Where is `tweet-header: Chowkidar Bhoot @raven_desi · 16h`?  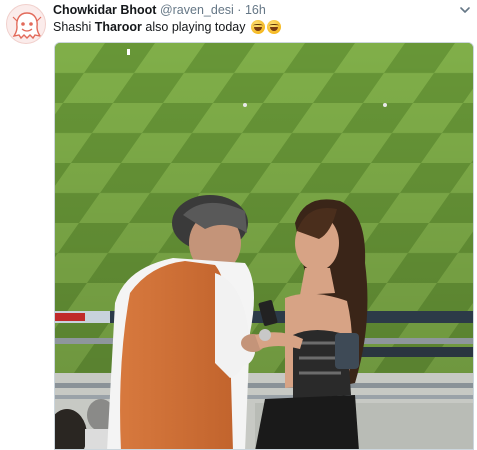
tweet-header: Chowkidar Bhoot @raven_desi · 16h is located at coordinates (159, 10).